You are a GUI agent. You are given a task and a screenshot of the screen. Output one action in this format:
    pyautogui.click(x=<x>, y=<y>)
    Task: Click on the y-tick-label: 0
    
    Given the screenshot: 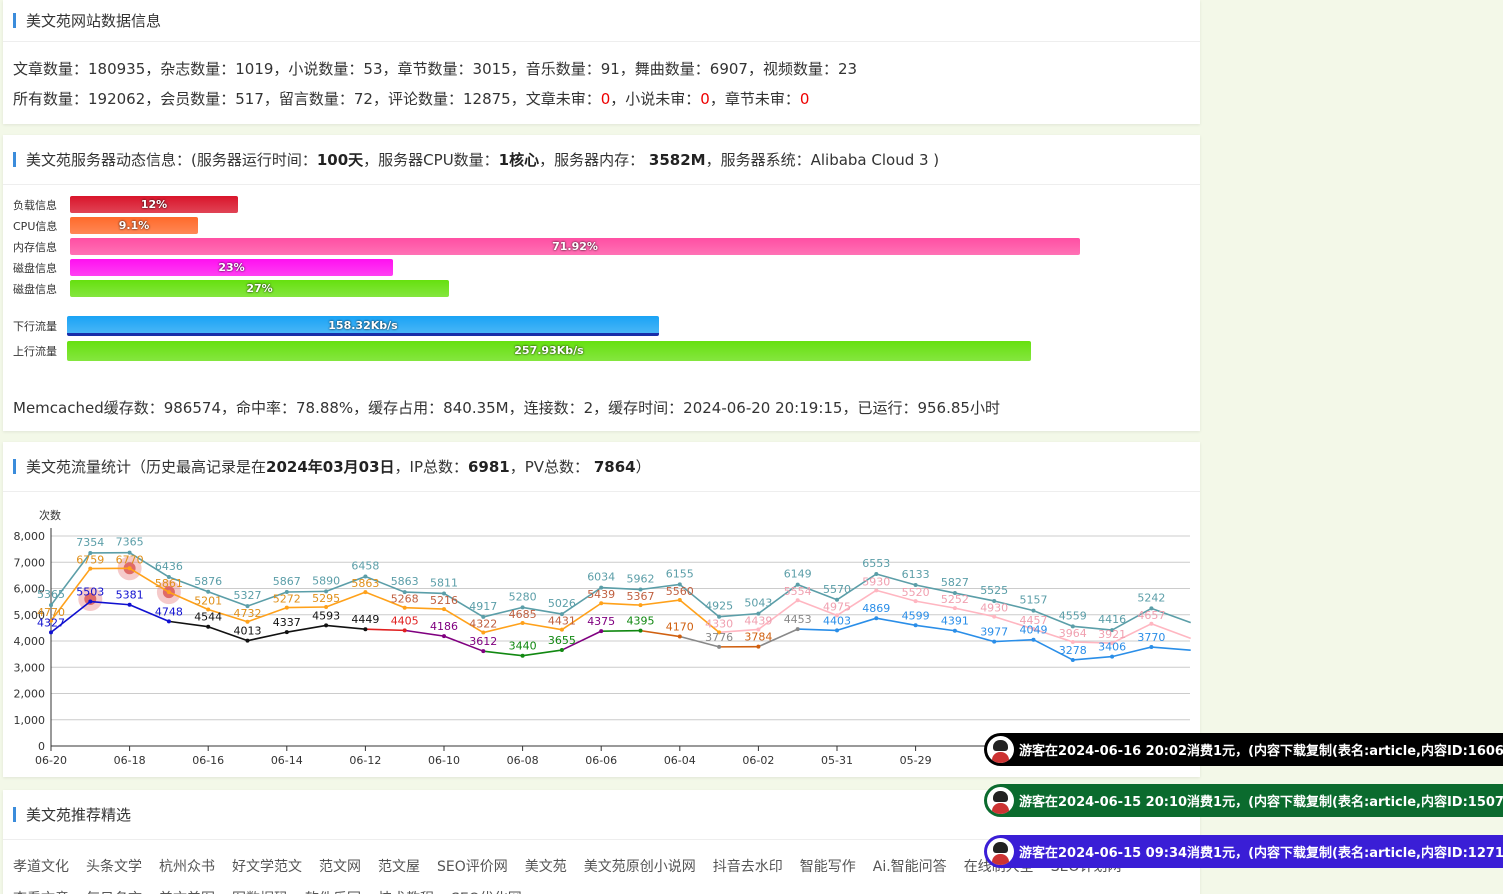 What is the action you would take?
    pyautogui.click(x=41, y=746)
    